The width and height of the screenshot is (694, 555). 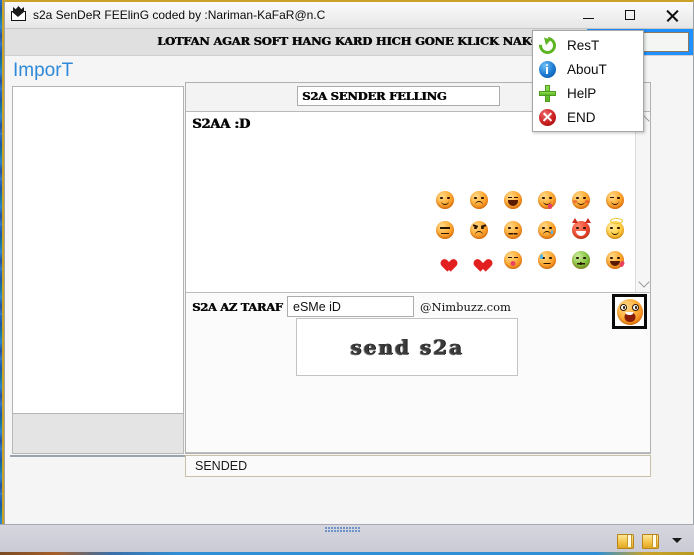 What do you see at coordinates (98, 434) in the screenshot?
I see `import-footer-bar` at bounding box center [98, 434].